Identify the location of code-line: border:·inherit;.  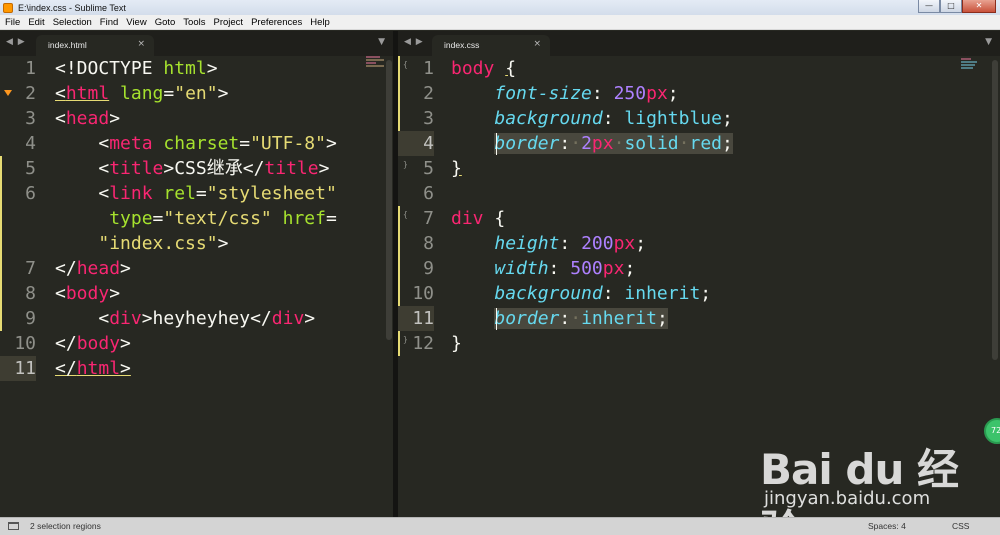
(559, 318).